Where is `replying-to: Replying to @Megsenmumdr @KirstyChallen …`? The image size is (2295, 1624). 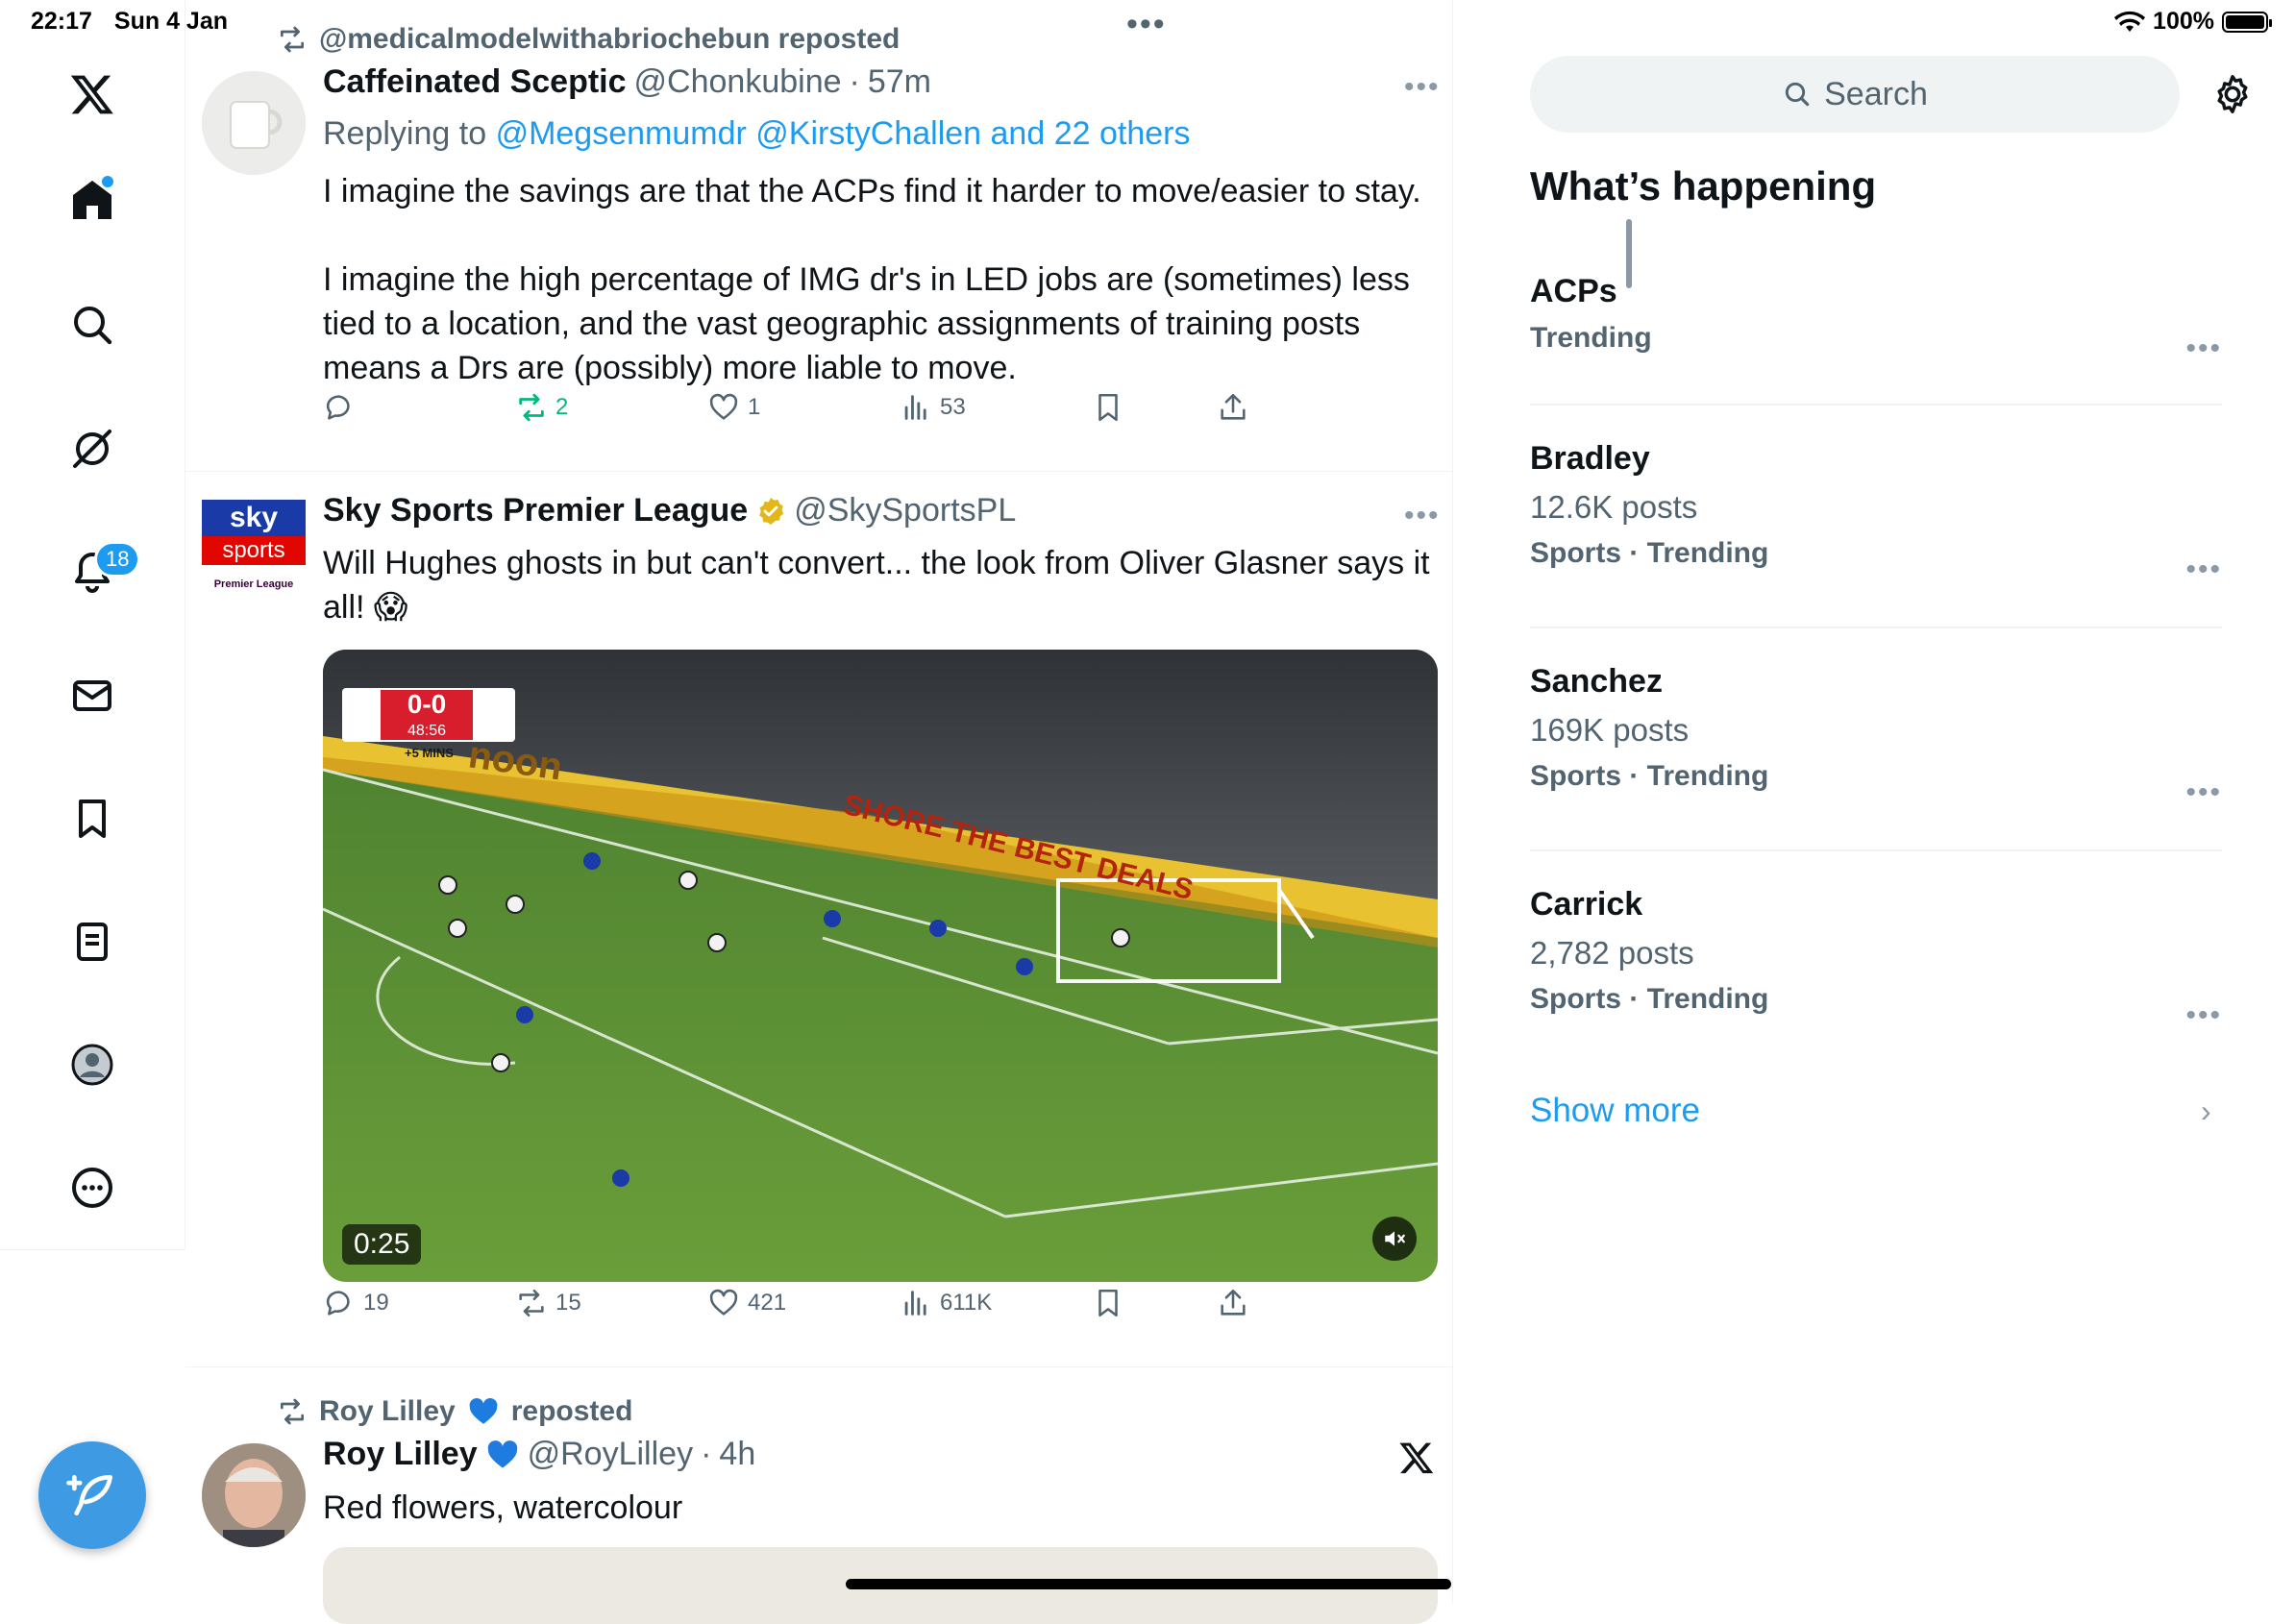 replying-to: Replying to @Megsenmumdr @KirstyChallen … is located at coordinates (756, 133).